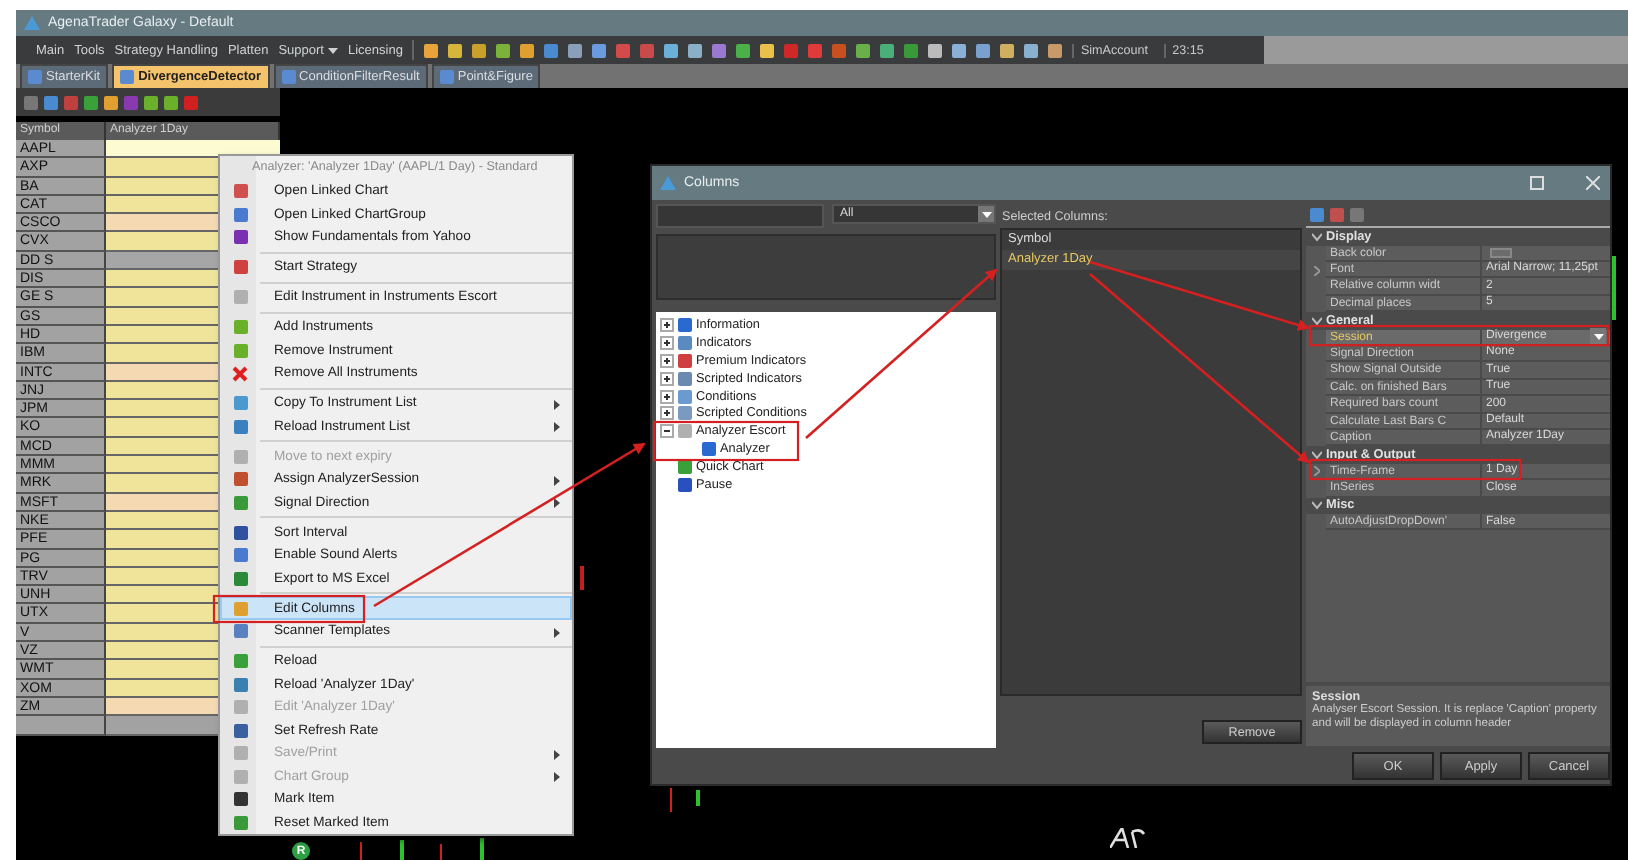 The height and width of the screenshot is (860, 1628). What do you see at coordinates (667, 431) in the screenshot?
I see `collapse-icon` at bounding box center [667, 431].